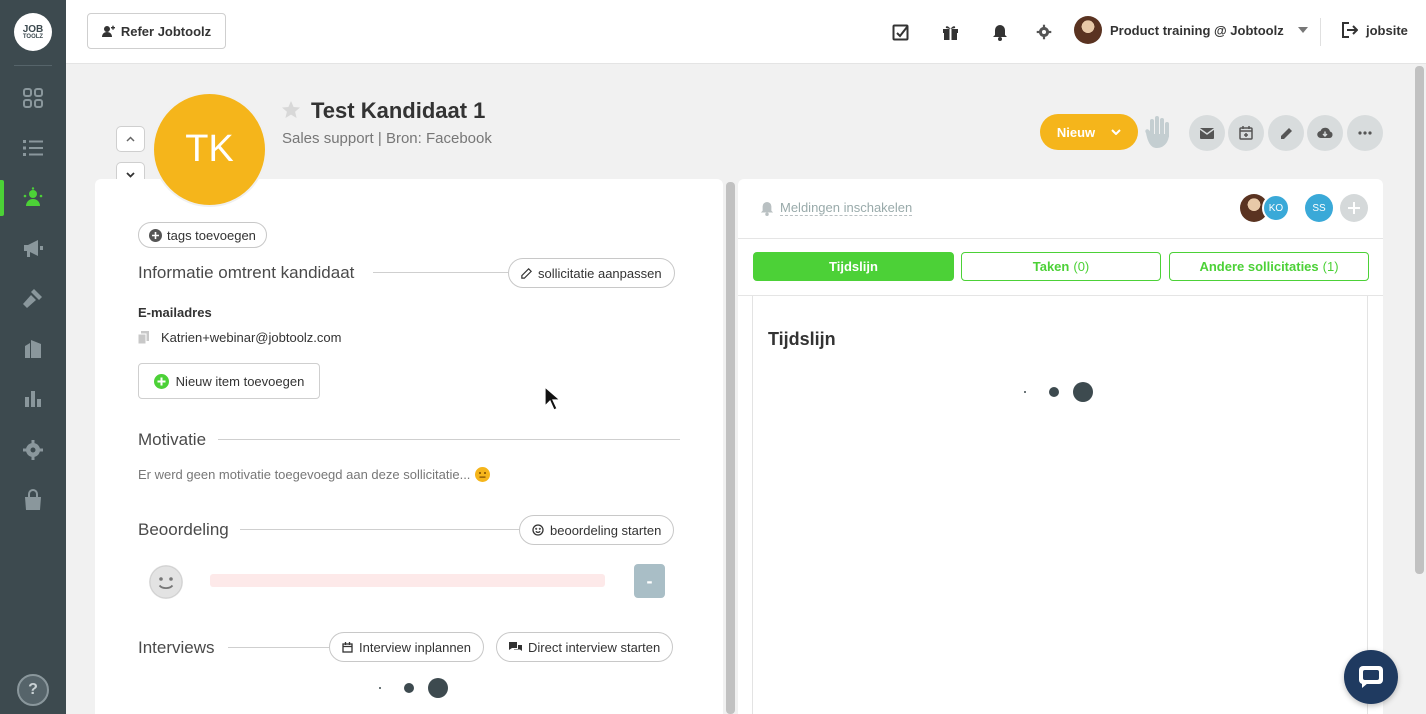  Describe the element at coordinates (1061, 266) in the screenshot. I see `tab-tasks: Taken (0)` at that location.